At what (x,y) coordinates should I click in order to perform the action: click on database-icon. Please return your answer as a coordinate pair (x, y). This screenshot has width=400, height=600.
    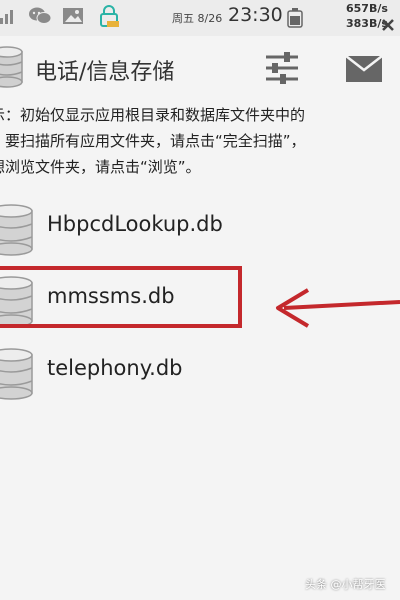
    Looking at the image, I should click on (11, 67).